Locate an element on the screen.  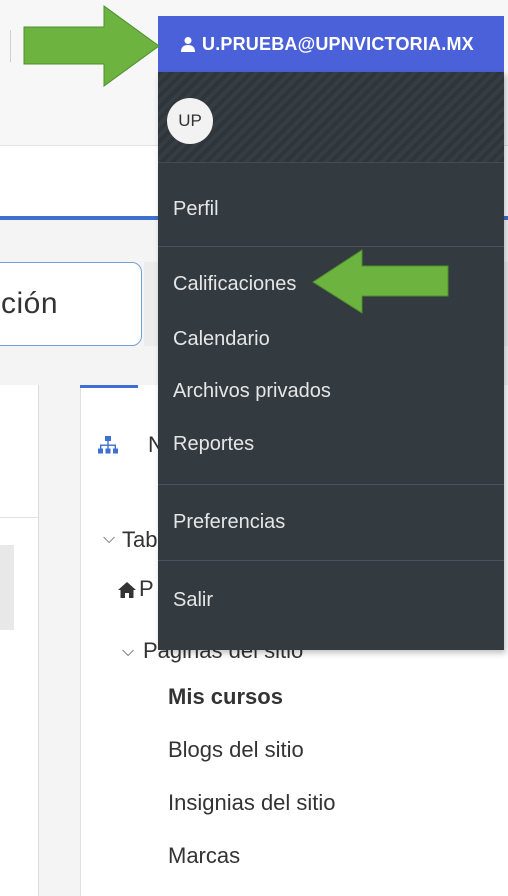
nav-item-mis-cursos: Mis cursos is located at coordinates (225, 697).